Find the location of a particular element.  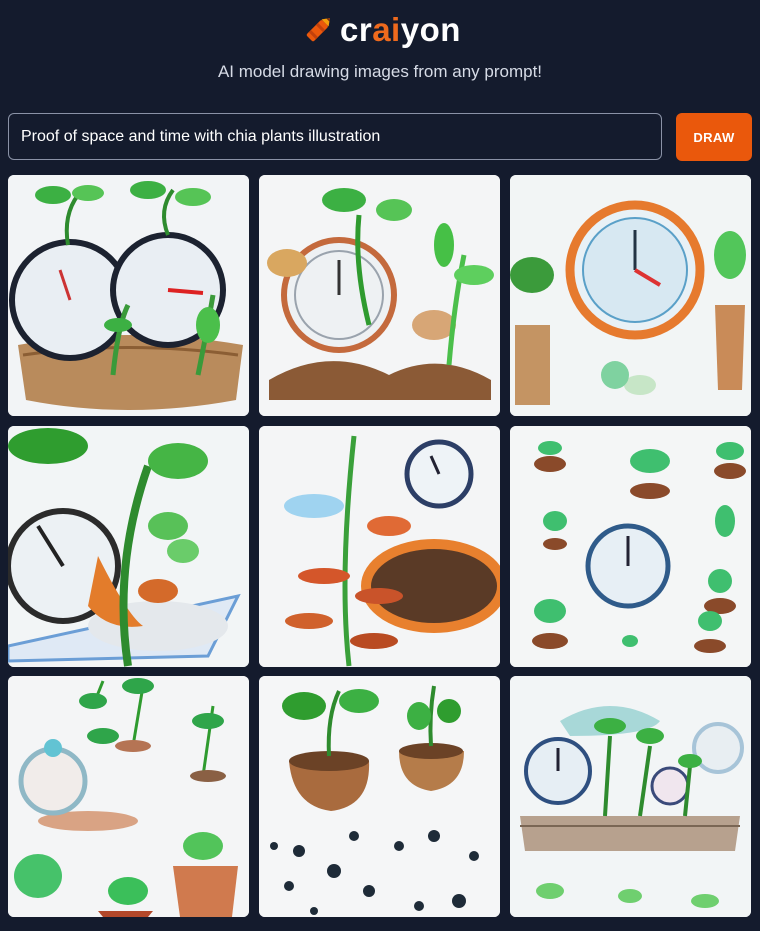

result-image-3-art is located at coordinates (630, 295).